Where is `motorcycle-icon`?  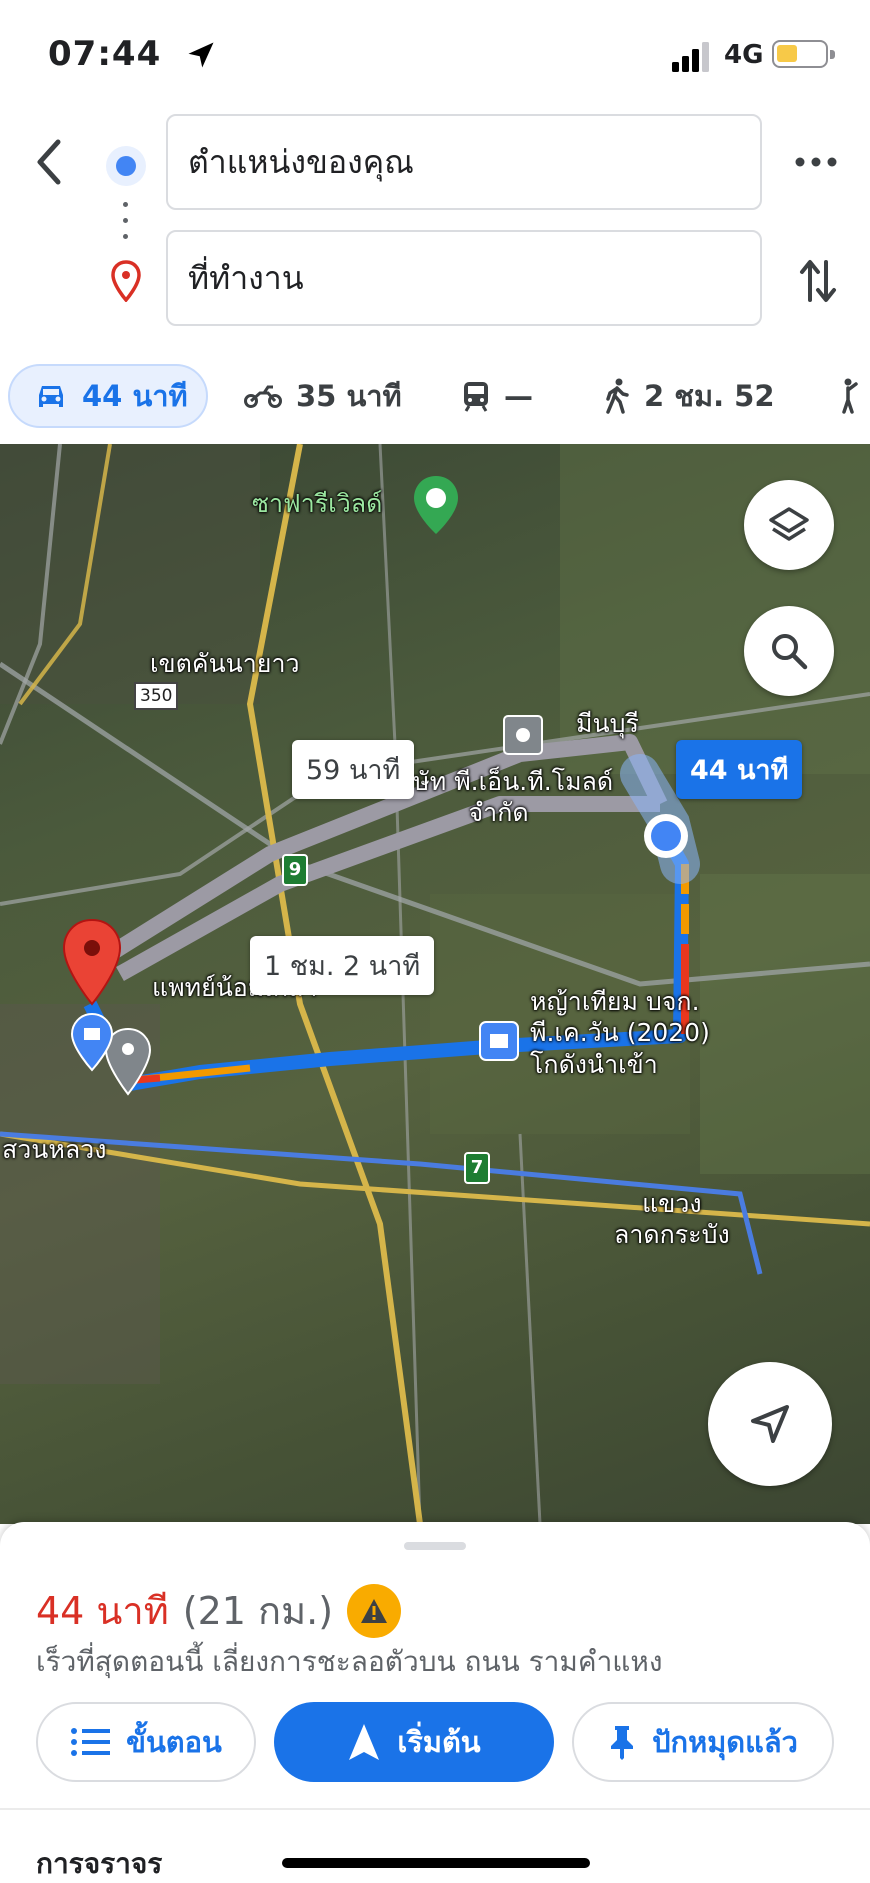
motorcycle-icon is located at coordinates (263, 396).